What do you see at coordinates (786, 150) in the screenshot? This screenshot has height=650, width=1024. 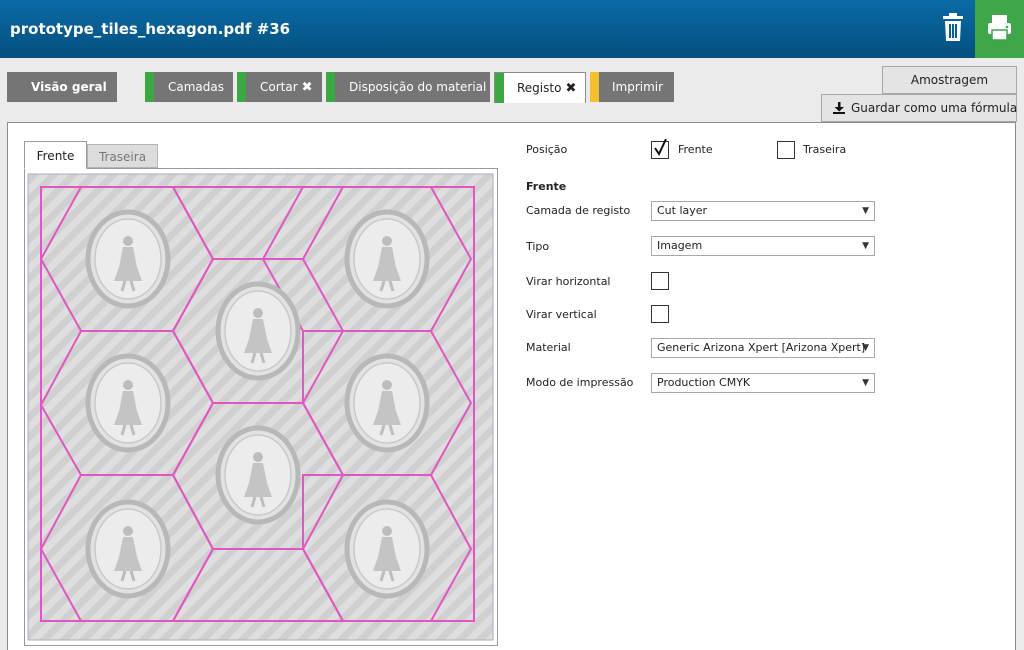 I see `position-back-checkbox` at bounding box center [786, 150].